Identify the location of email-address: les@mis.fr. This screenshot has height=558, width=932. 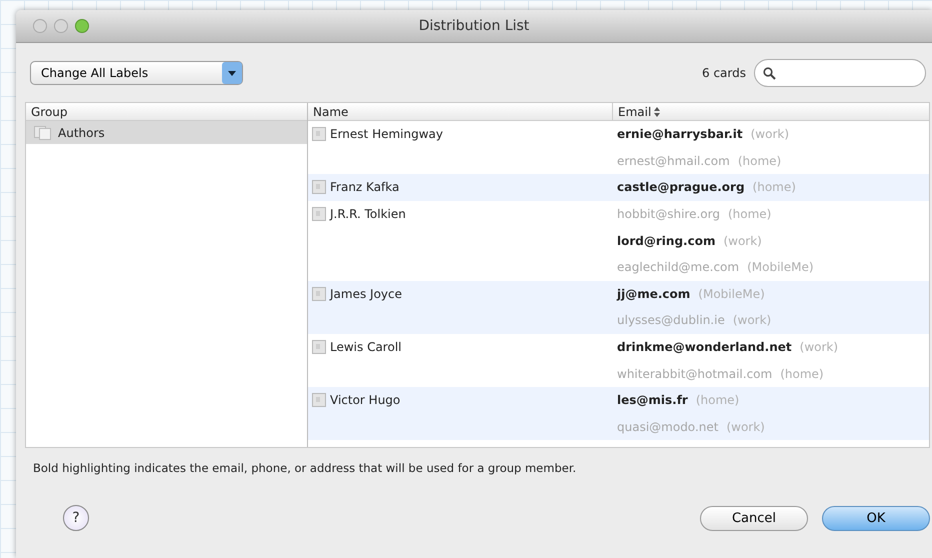
(652, 400).